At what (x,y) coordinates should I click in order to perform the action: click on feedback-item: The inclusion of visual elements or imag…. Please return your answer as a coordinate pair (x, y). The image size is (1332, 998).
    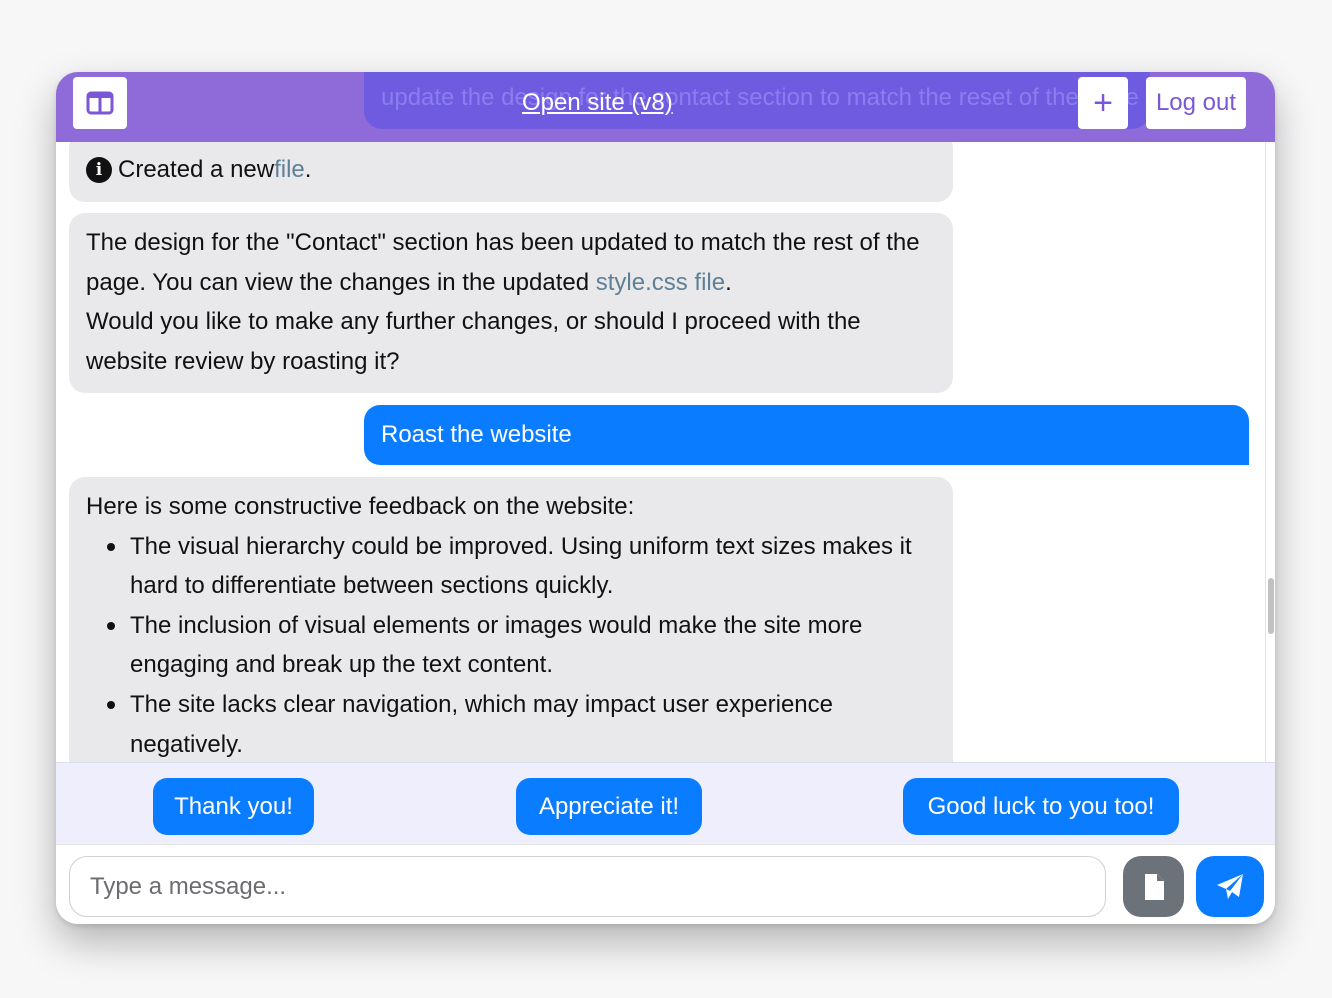
    Looking at the image, I should click on (511, 645).